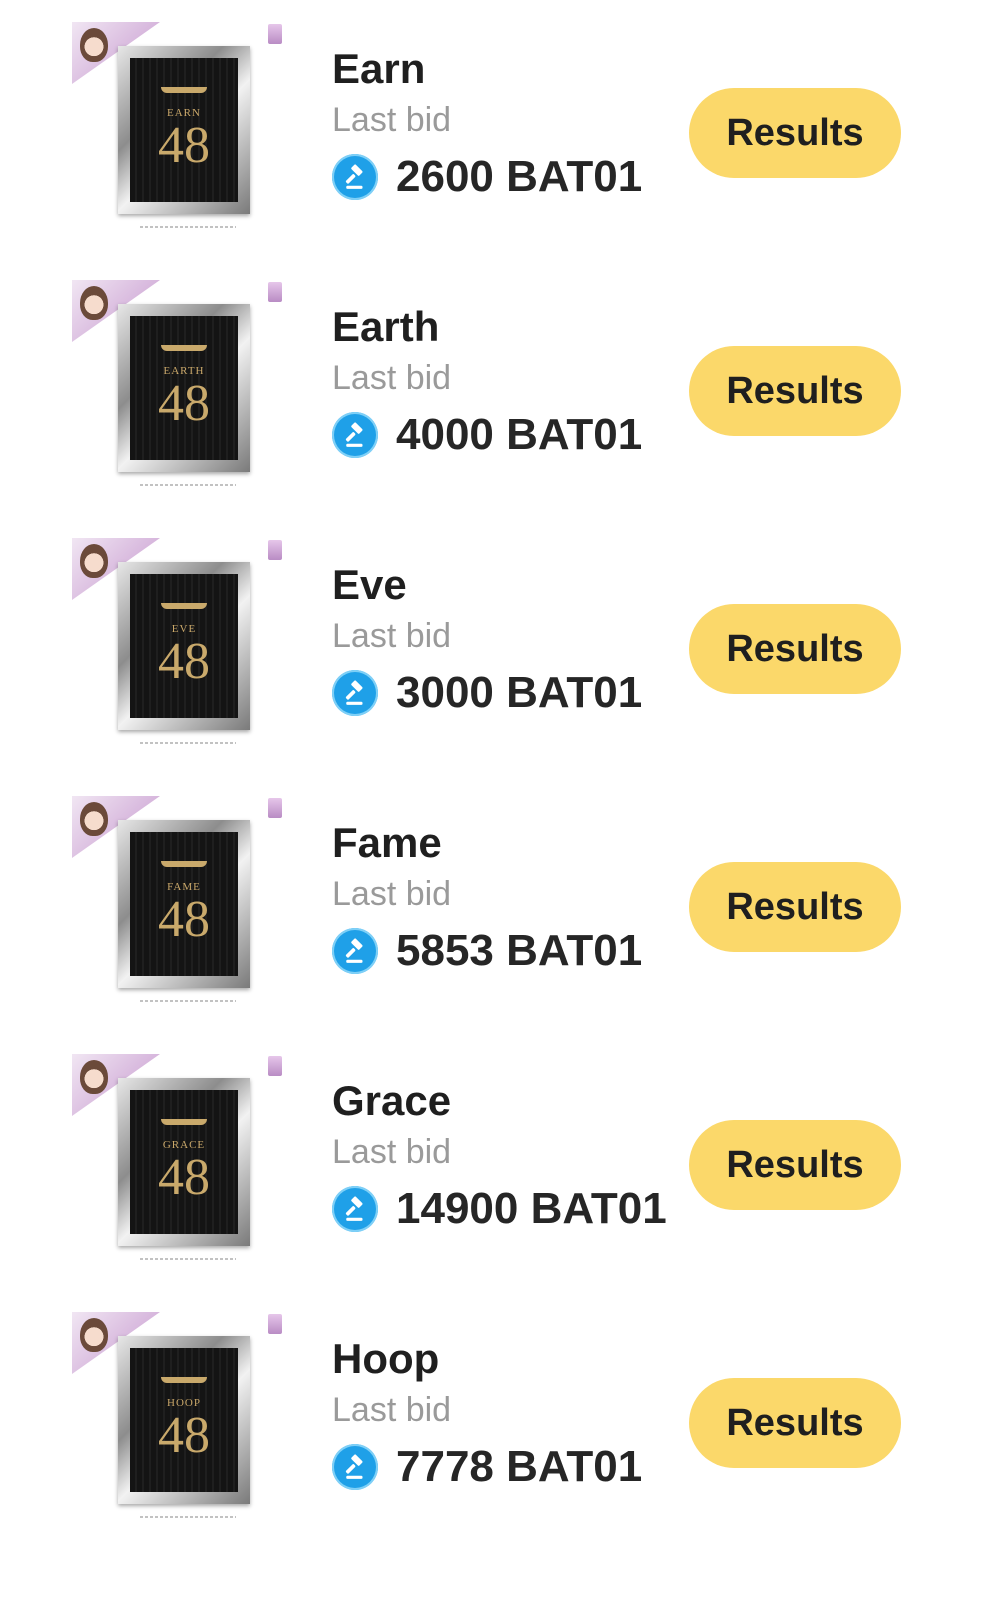 The height and width of the screenshot is (1600, 994). I want to click on jersey-frame: GRACE 48, so click(184, 1162).